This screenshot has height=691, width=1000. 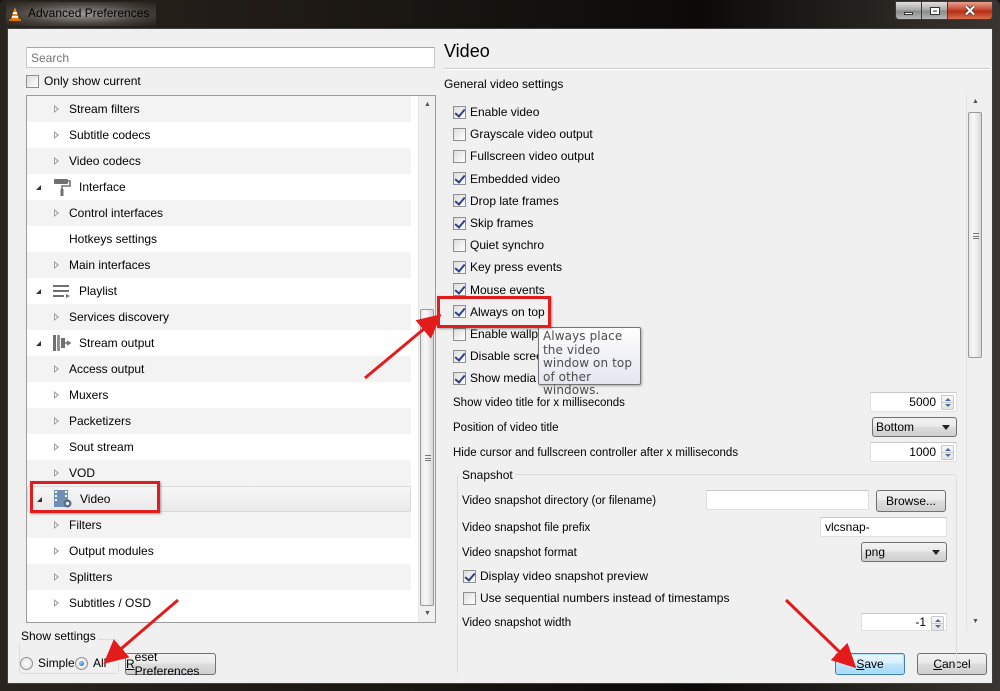 What do you see at coordinates (501, 356) in the screenshot?
I see `checkbox-disable-screen: Disable screen` at bounding box center [501, 356].